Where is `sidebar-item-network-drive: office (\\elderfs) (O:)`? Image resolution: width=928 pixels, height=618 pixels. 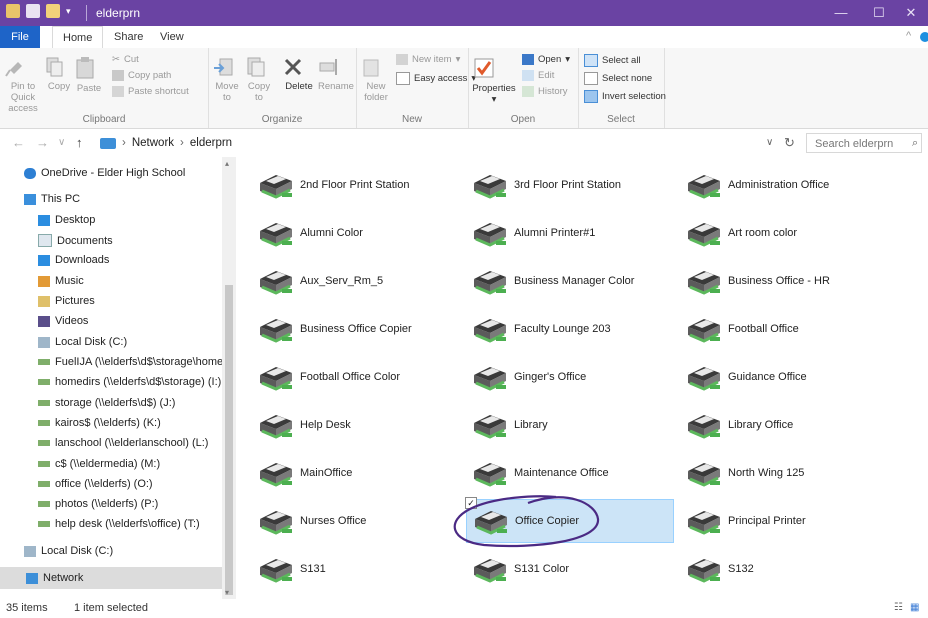
sidebar-item-network-drive: office (\\elderfs) (O:) is located at coordinates (95, 484).